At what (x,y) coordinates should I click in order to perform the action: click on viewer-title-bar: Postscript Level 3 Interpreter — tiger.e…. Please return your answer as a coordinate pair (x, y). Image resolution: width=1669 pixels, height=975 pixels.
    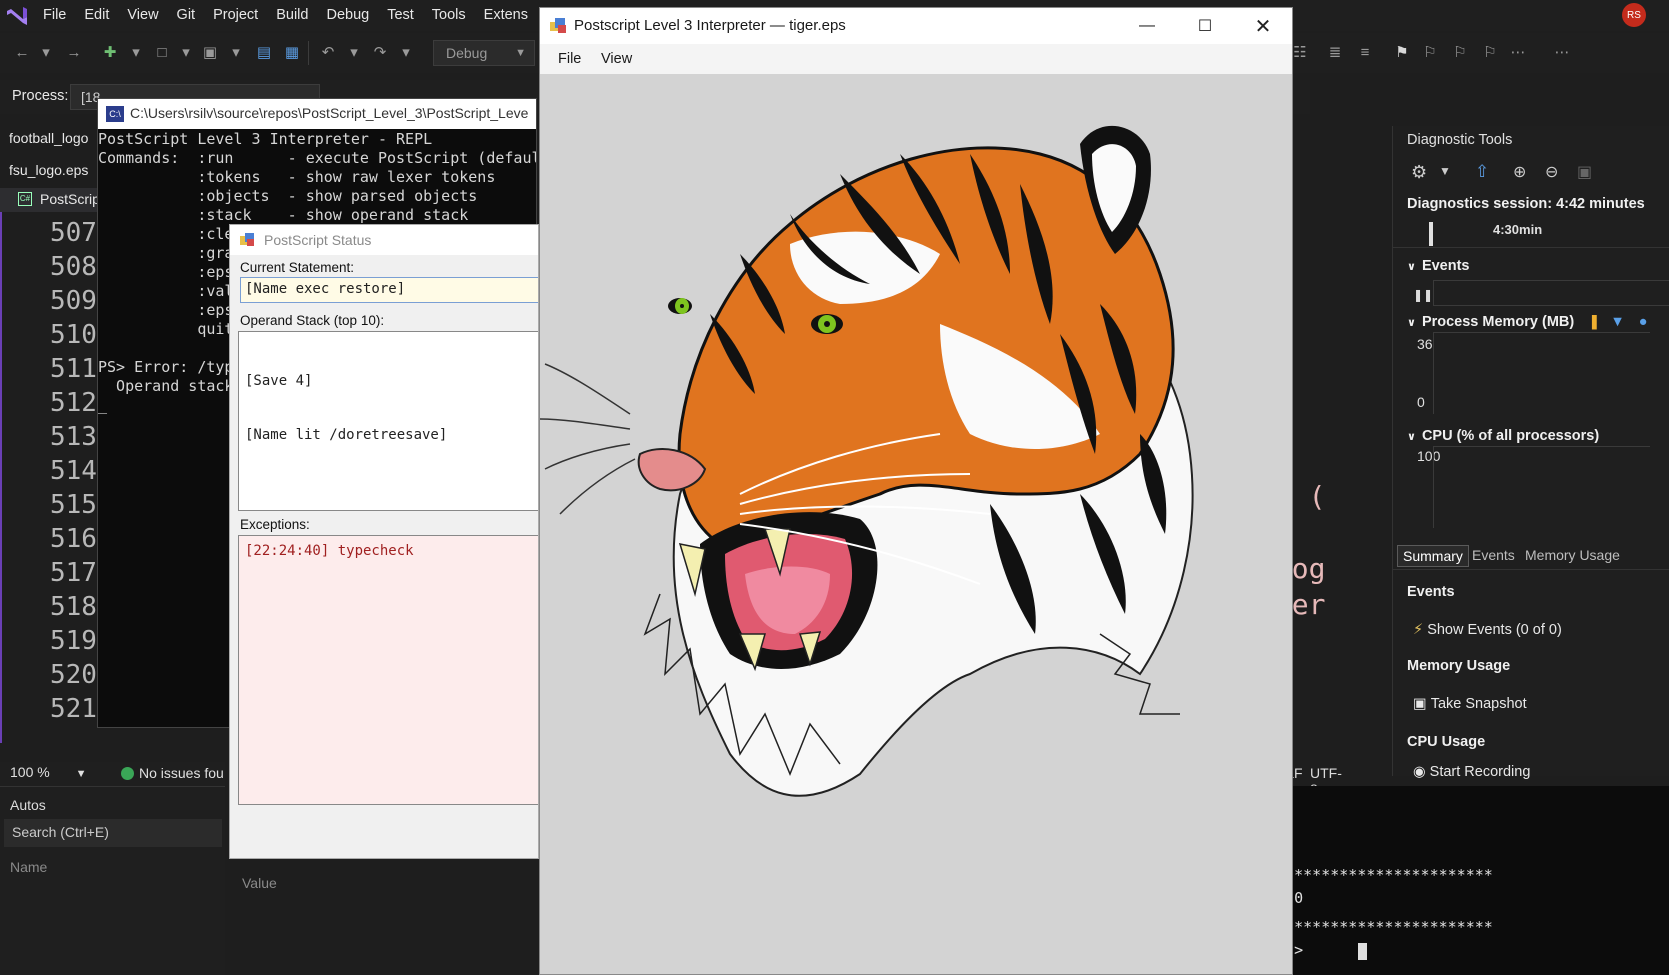
    Looking at the image, I should click on (916, 26).